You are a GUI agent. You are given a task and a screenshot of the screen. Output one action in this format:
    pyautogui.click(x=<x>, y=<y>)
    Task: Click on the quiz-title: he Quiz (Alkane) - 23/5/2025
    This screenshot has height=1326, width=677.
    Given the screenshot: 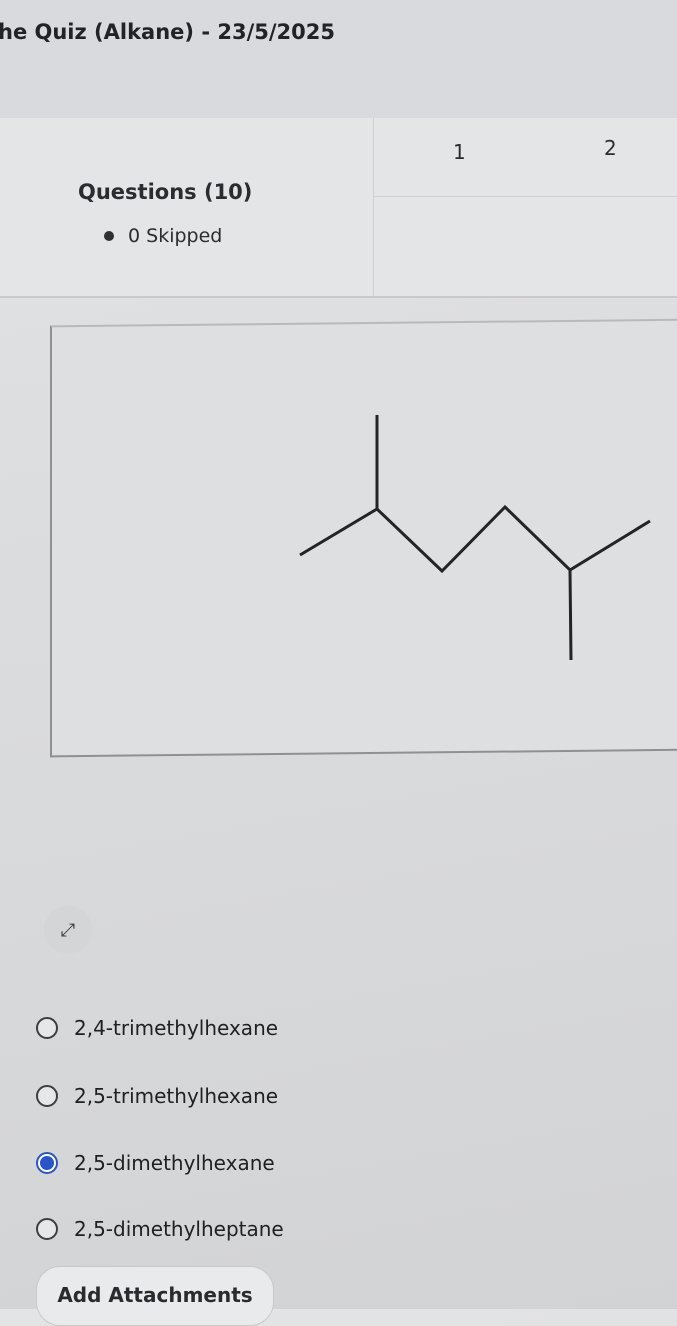 What is the action you would take?
    pyautogui.click(x=167, y=32)
    